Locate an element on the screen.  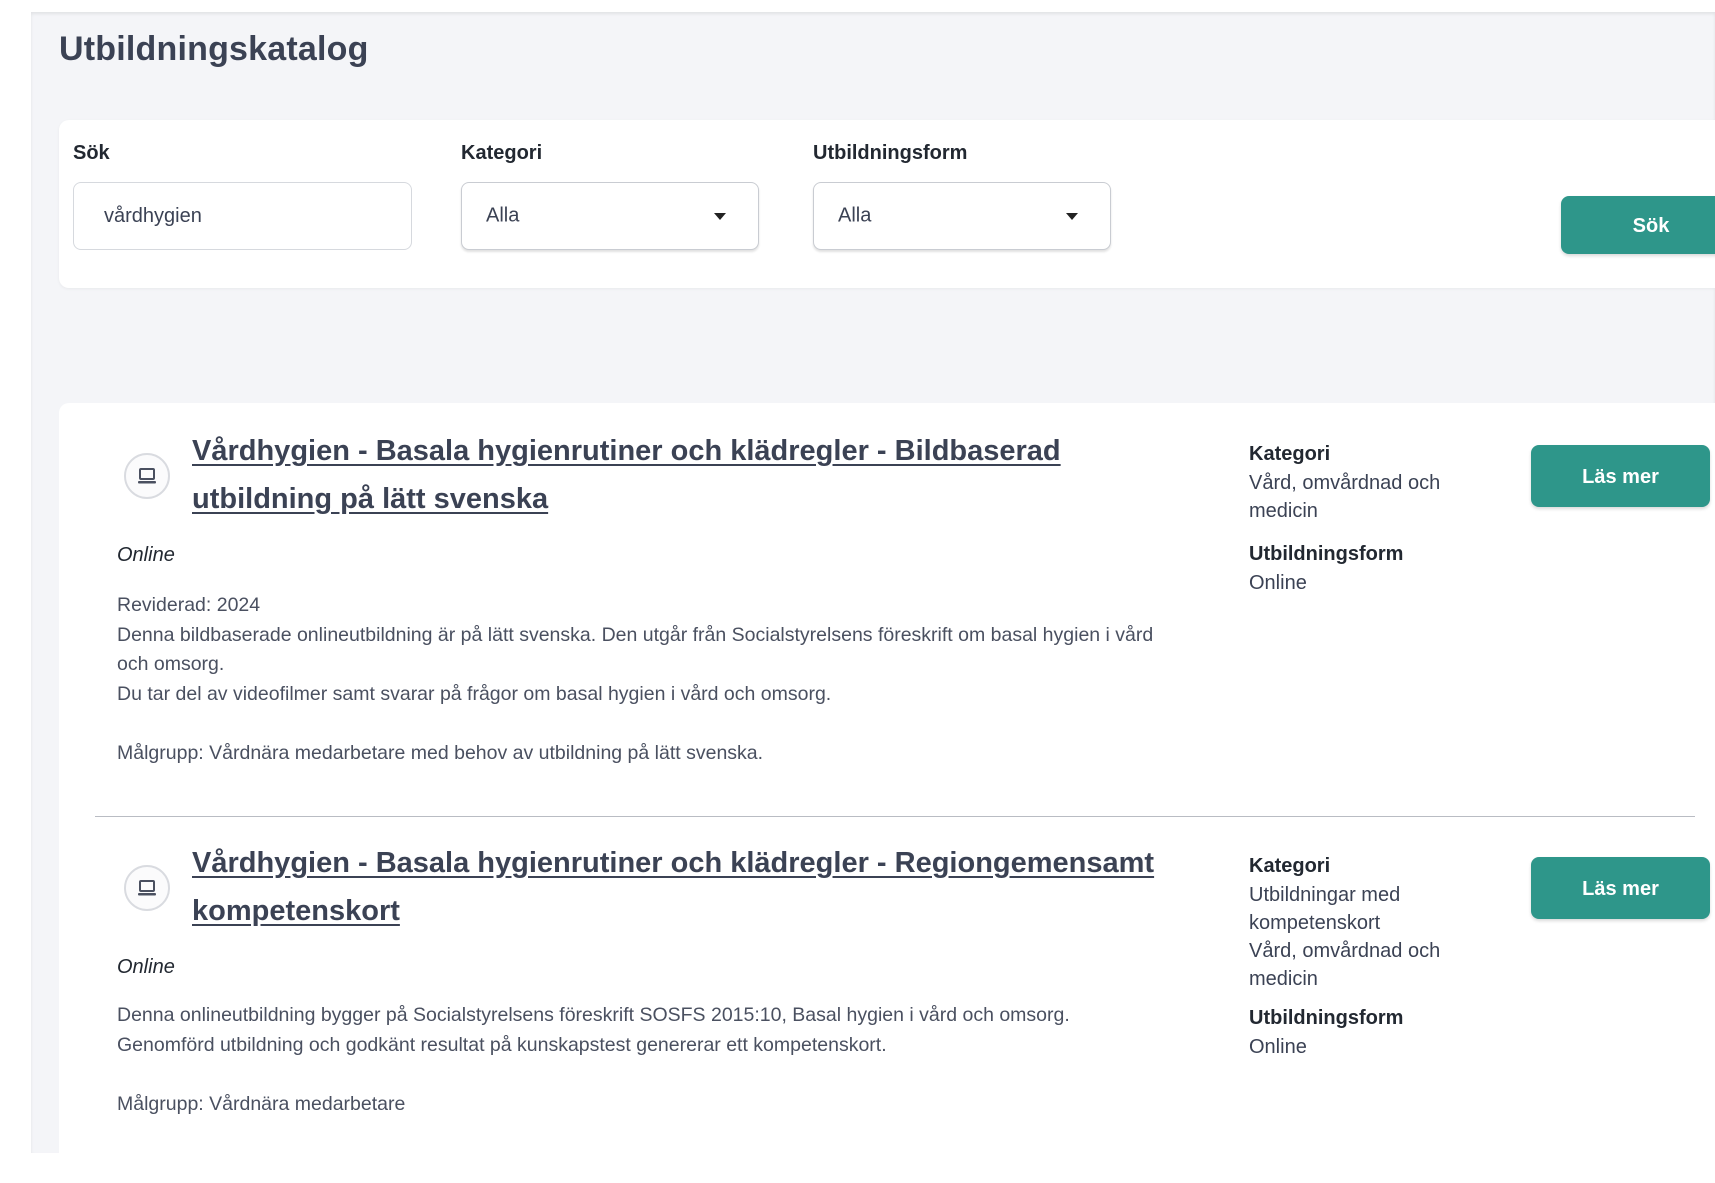
result-divider is located at coordinates (895, 816).